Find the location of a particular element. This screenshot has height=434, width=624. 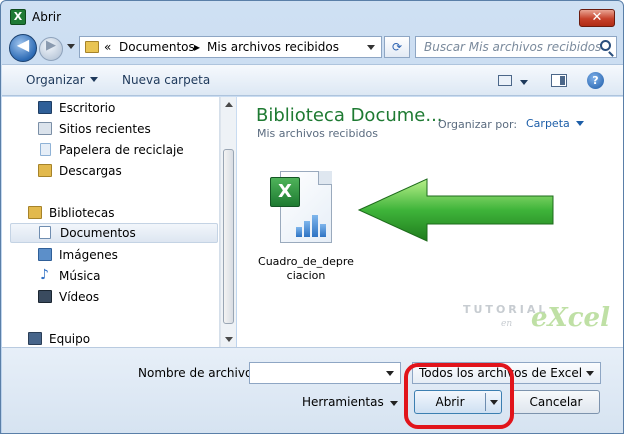

title-bar: X Abrir ✕ is located at coordinates (312, 16).